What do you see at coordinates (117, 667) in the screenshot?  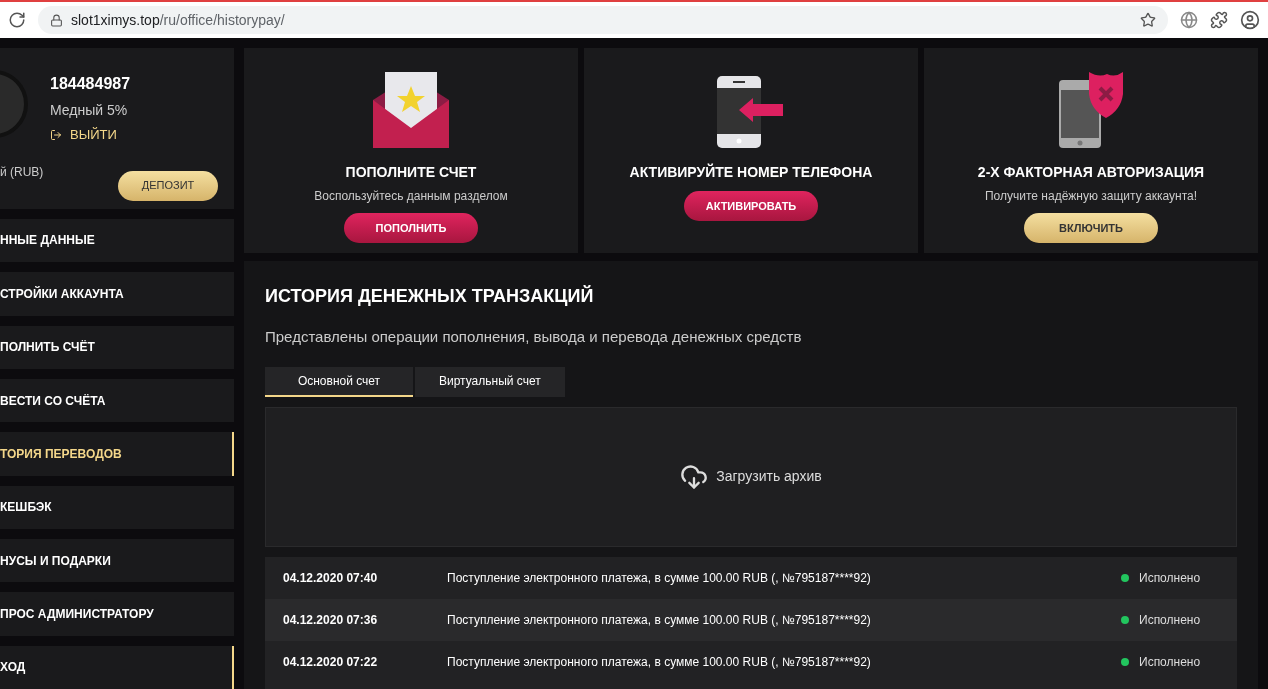 I see `sidebar-item: ХОД` at bounding box center [117, 667].